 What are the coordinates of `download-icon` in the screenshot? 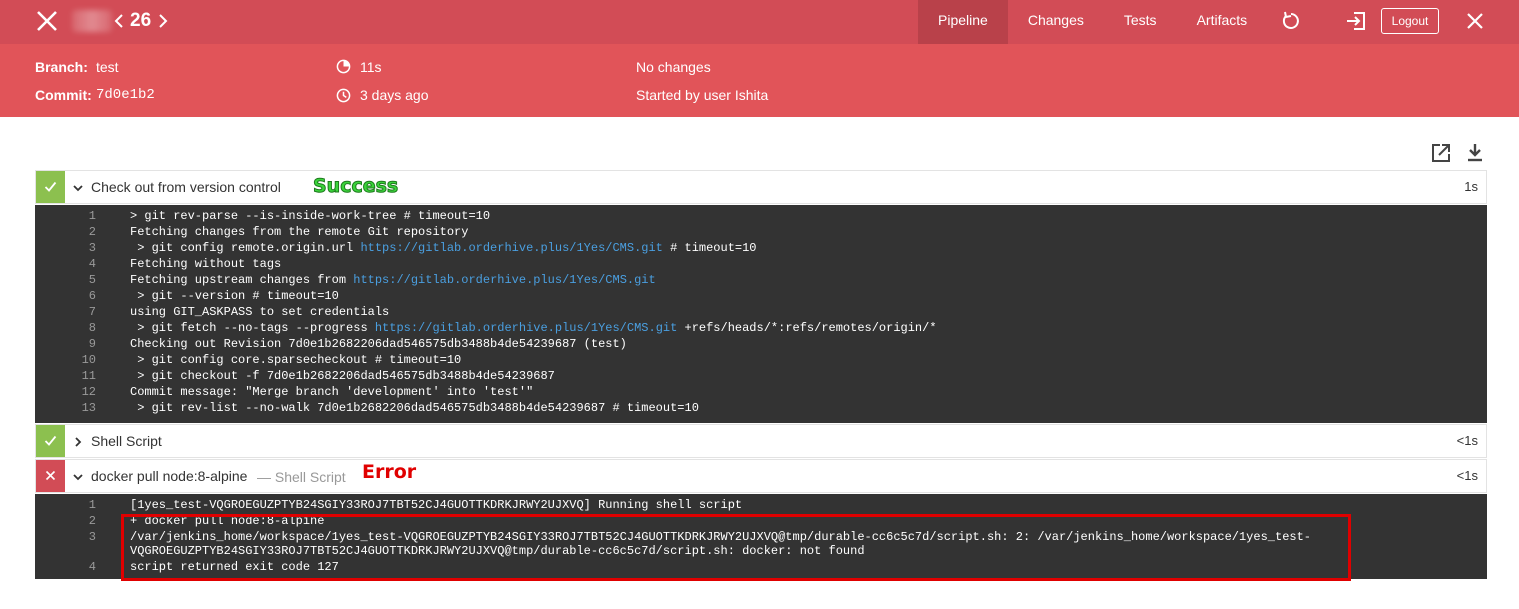 It's located at (1475, 153).